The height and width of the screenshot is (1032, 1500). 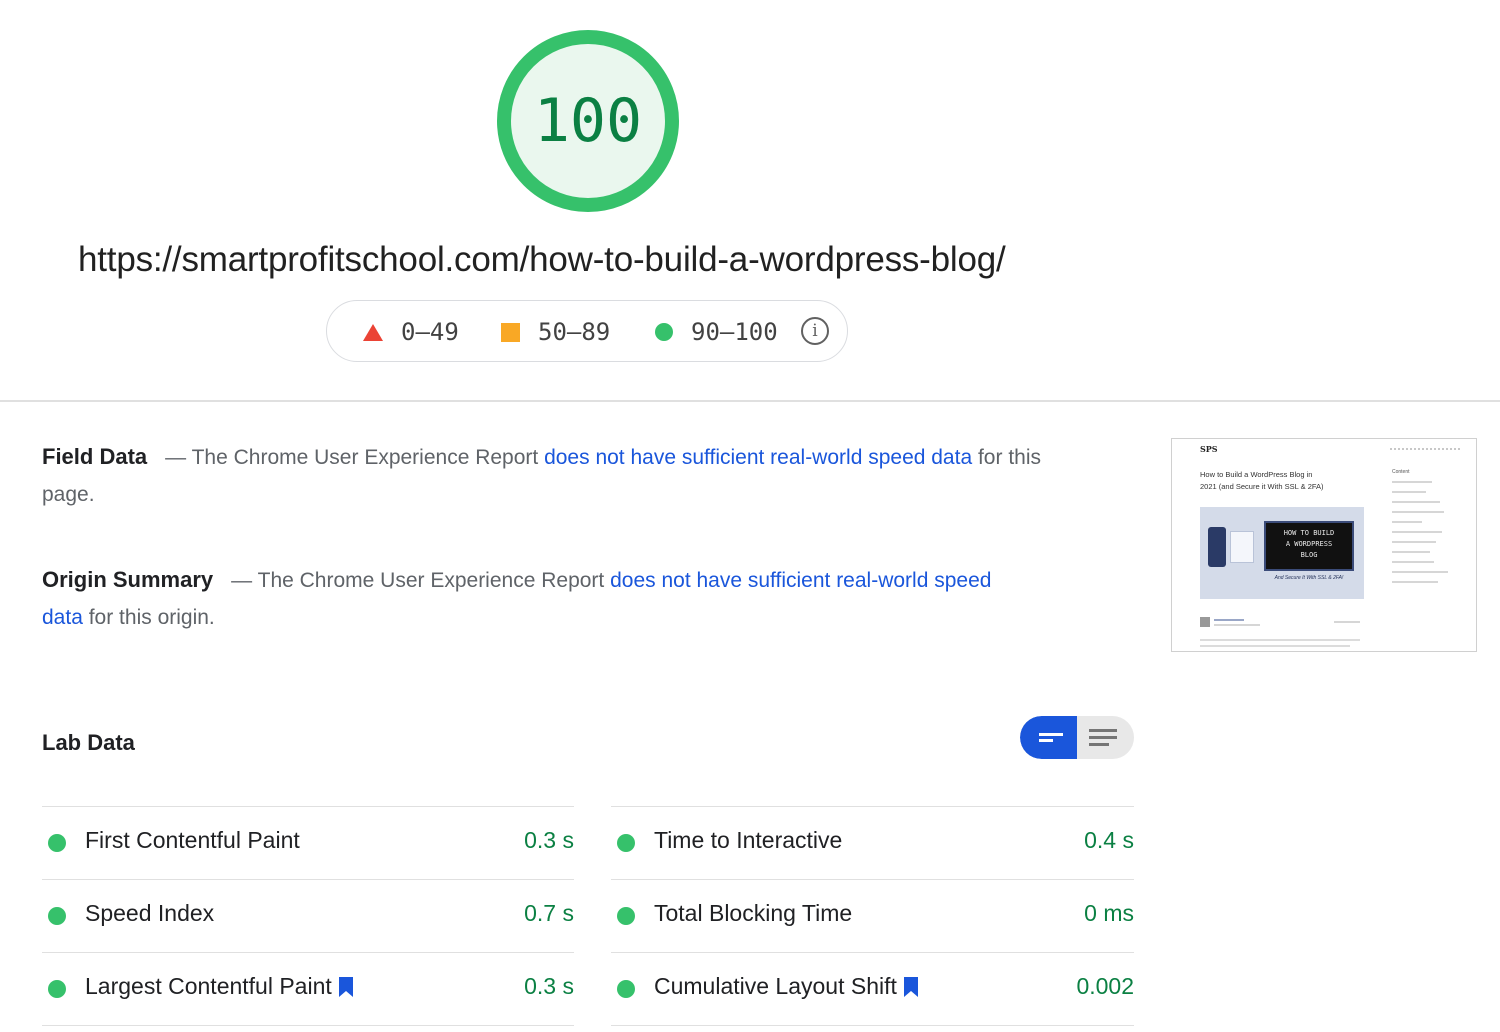 I want to click on legend-item-pass: 90–100, so click(x=716, y=332).